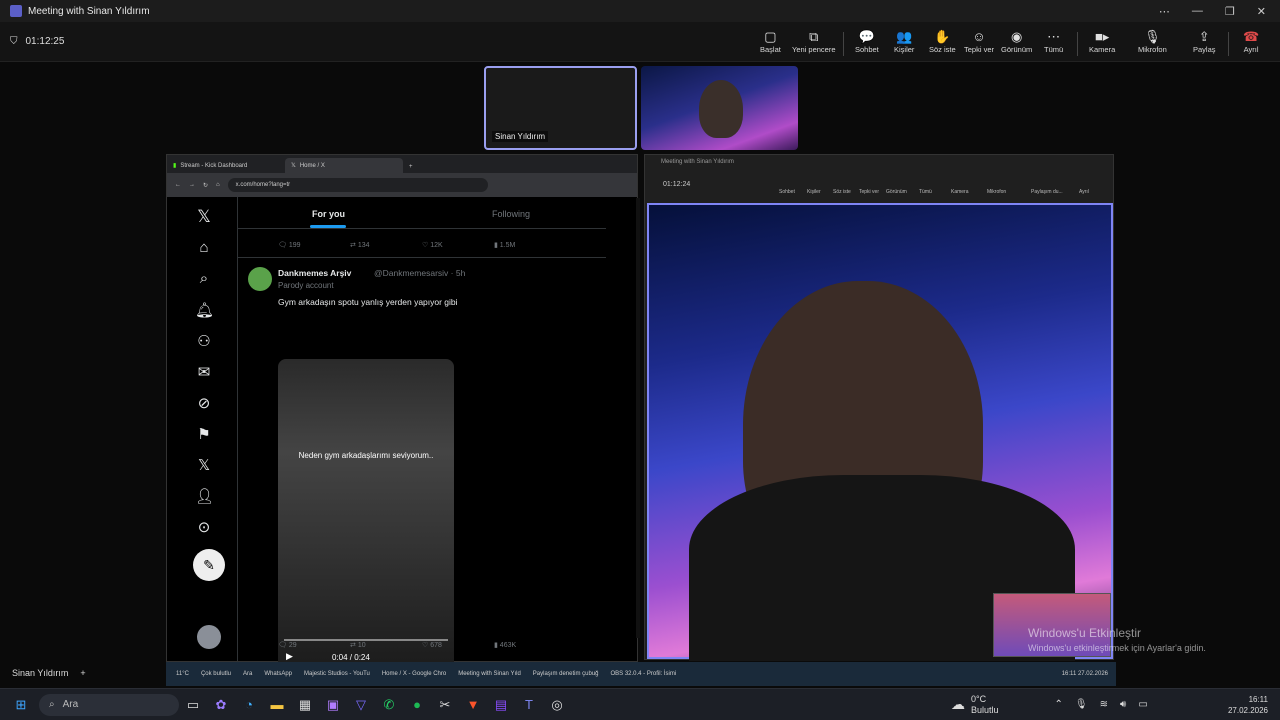 The height and width of the screenshot is (720, 1280). Describe the element at coordinates (361, 705) in the screenshot. I see `proton-icon: ▽` at that location.